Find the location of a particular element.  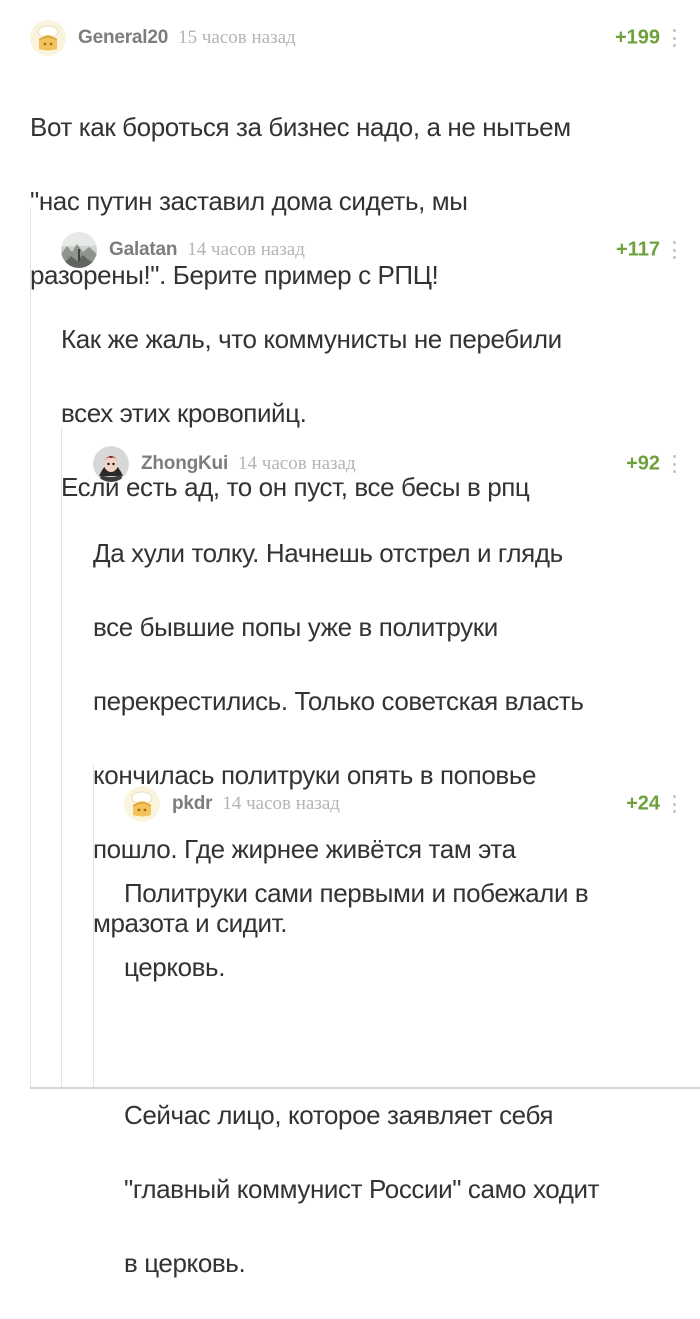

author-name: ZhongKui is located at coordinates (184, 464).